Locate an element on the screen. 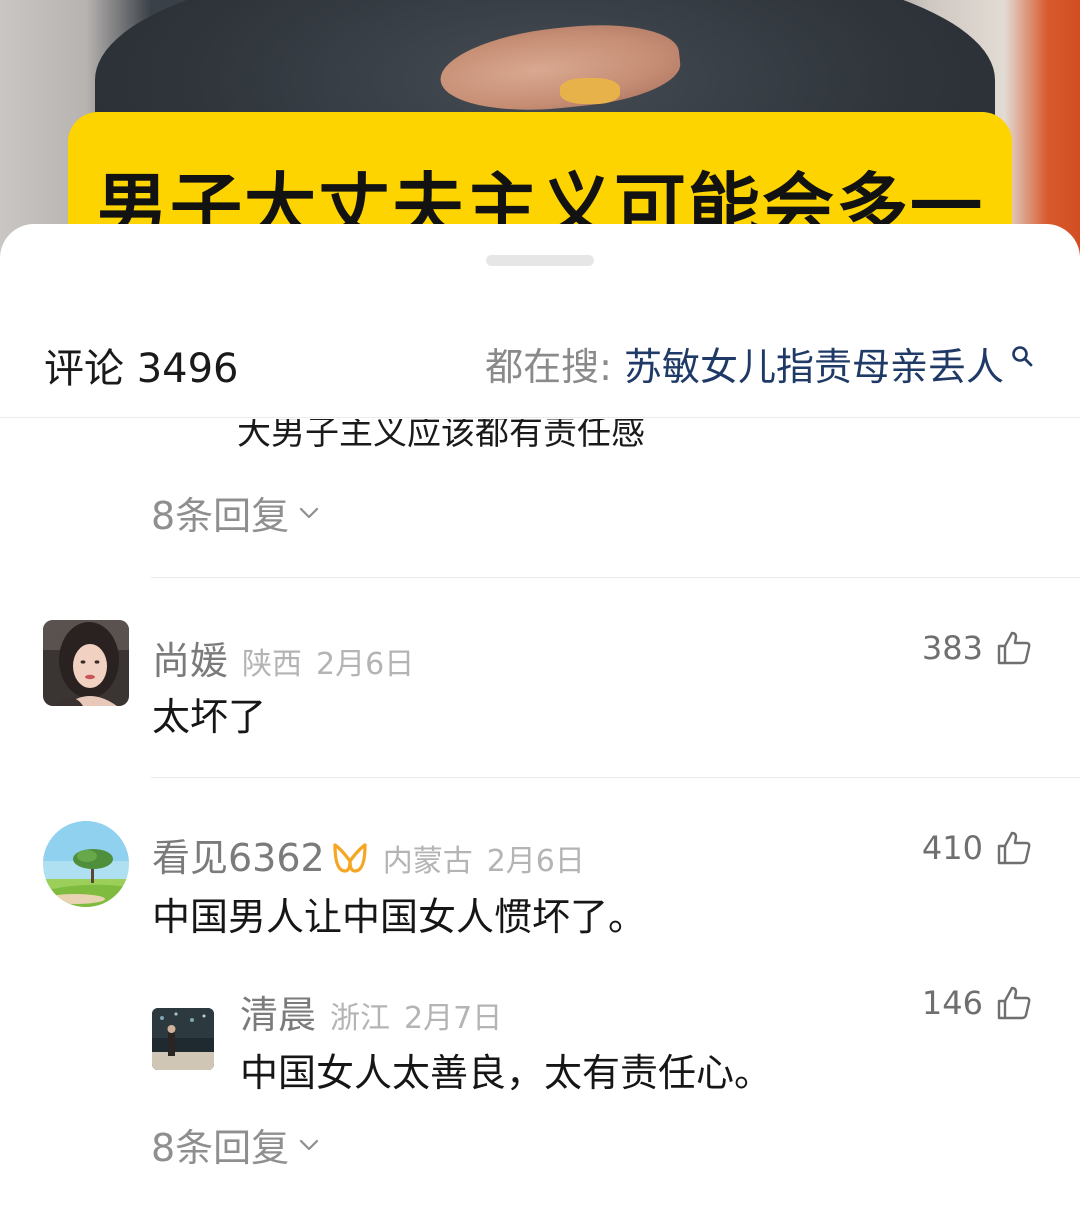  hot-search-link: 都在搜: 苏敏女儿指责母亲丢人 is located at coordinates (759, 363).